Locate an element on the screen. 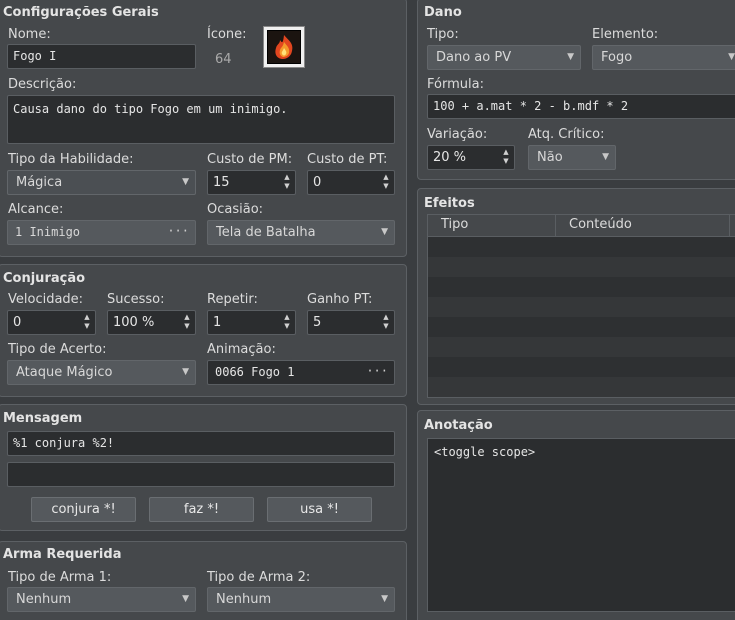 This screenshot has height=620, width=735. occasion-label: Ocasião: is located at coordinates (235, 209).